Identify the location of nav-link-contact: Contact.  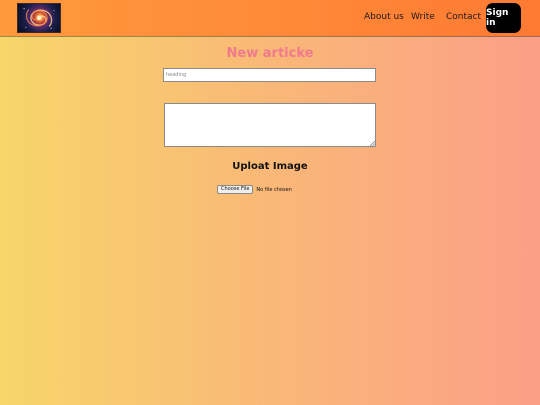
(463, 17).